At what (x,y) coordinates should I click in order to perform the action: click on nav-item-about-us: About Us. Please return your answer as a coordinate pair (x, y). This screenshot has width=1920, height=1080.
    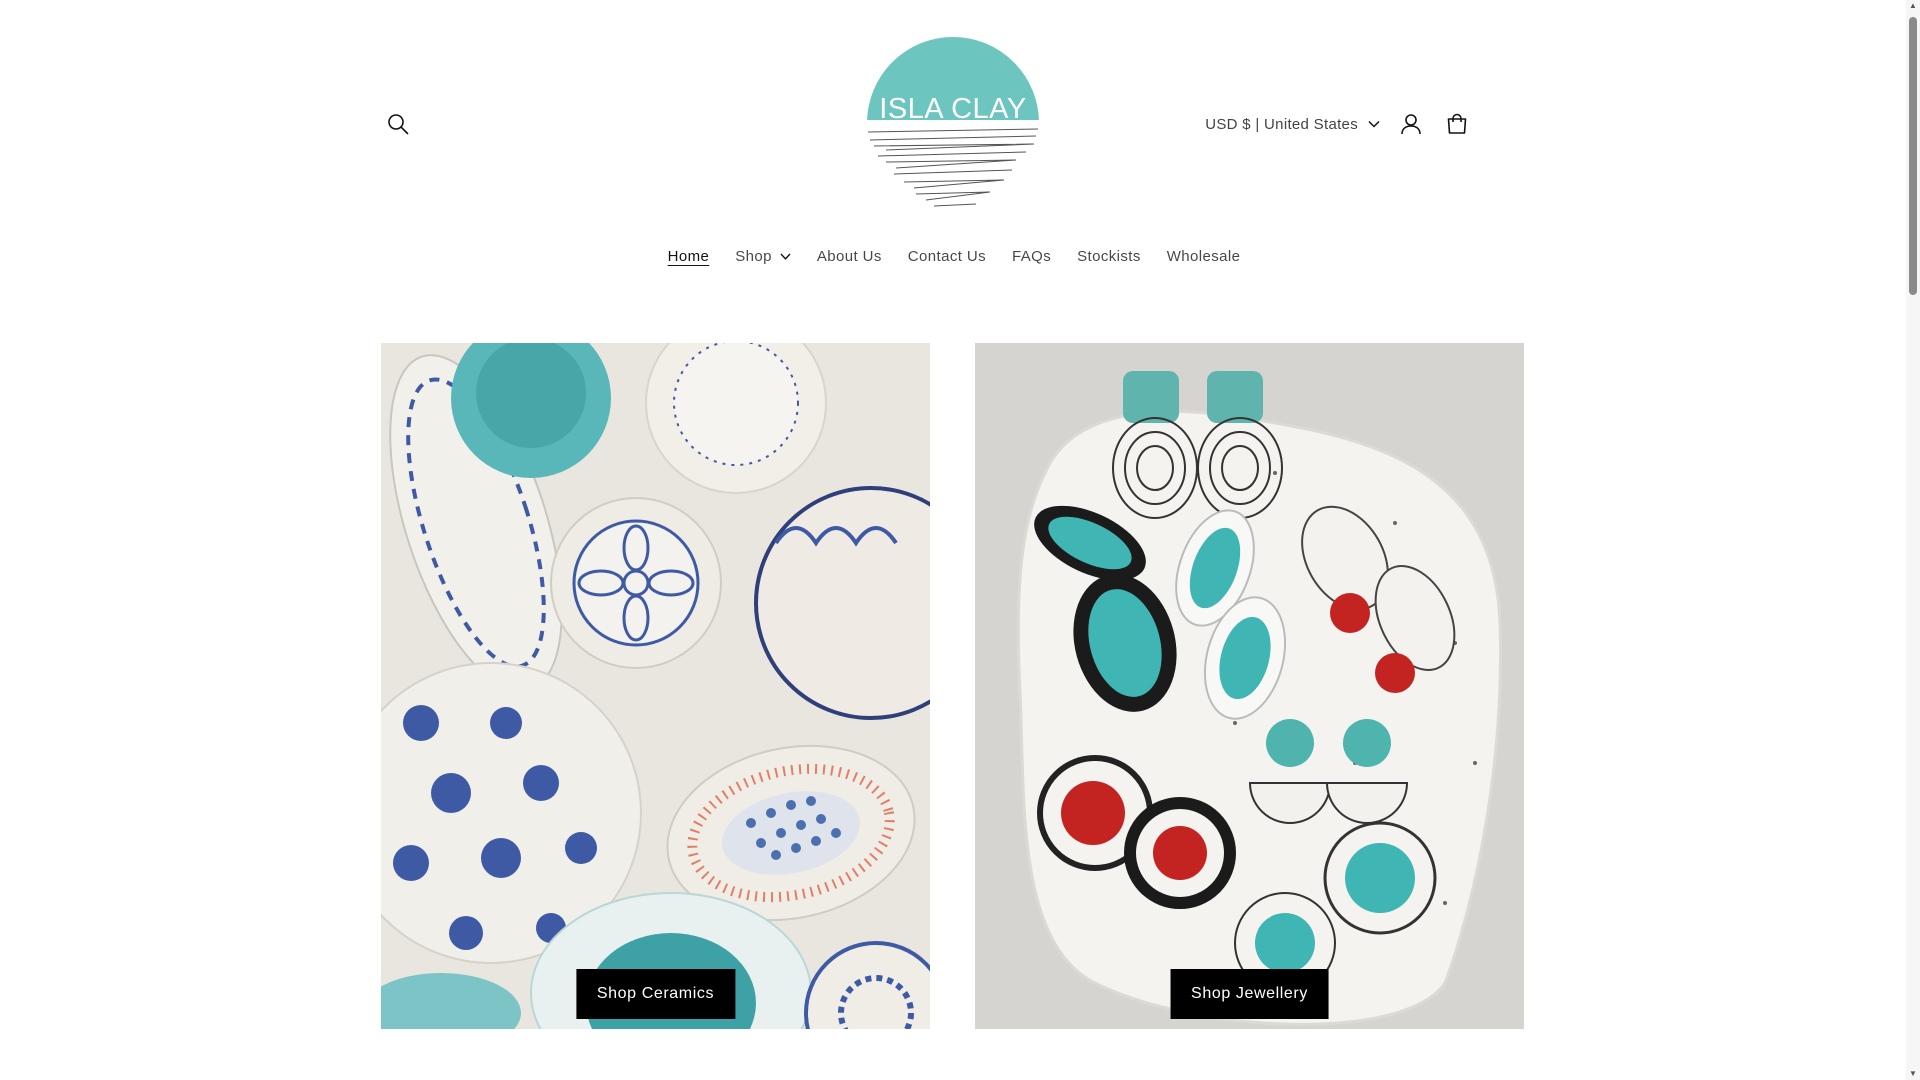
    Looking at the image, I should click on (849, 256).